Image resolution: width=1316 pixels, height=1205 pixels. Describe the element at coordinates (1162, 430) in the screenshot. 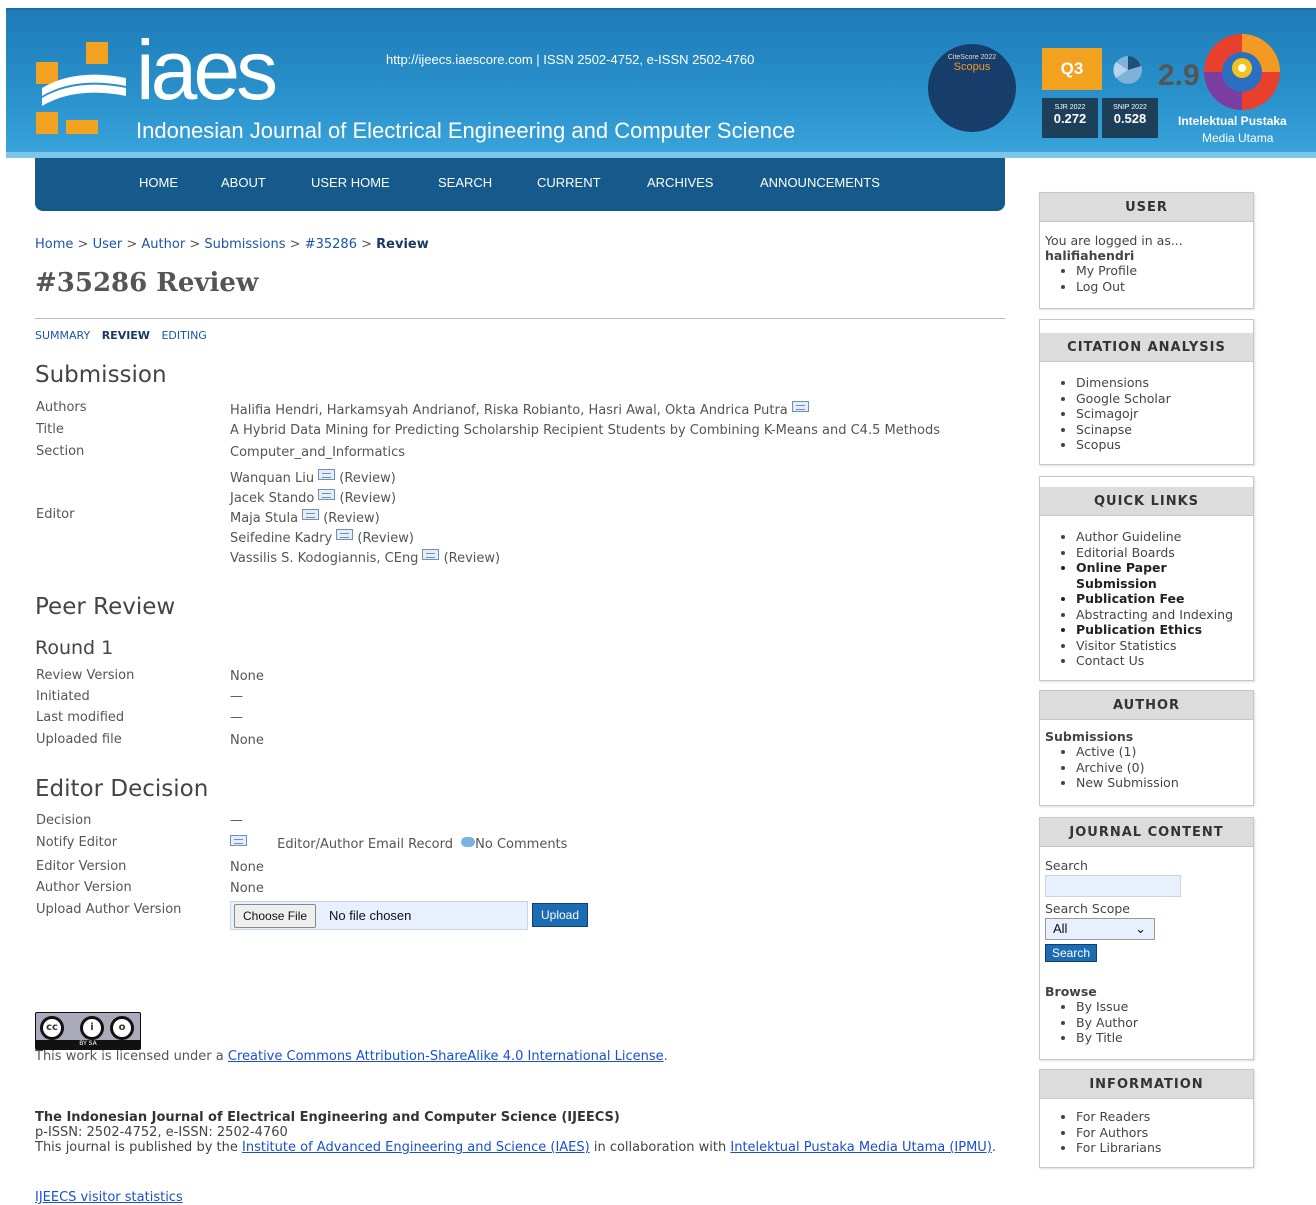

I see `citation-link: Scinapse` at that location.